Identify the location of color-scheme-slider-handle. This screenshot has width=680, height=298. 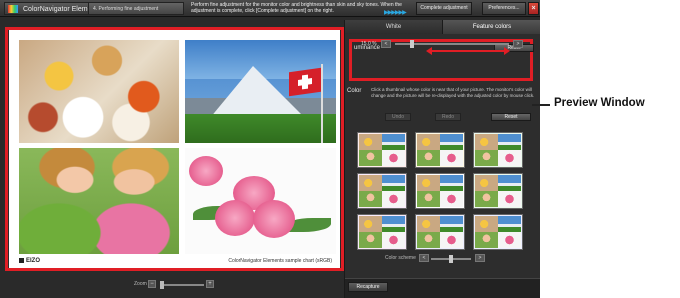
(451, 259).